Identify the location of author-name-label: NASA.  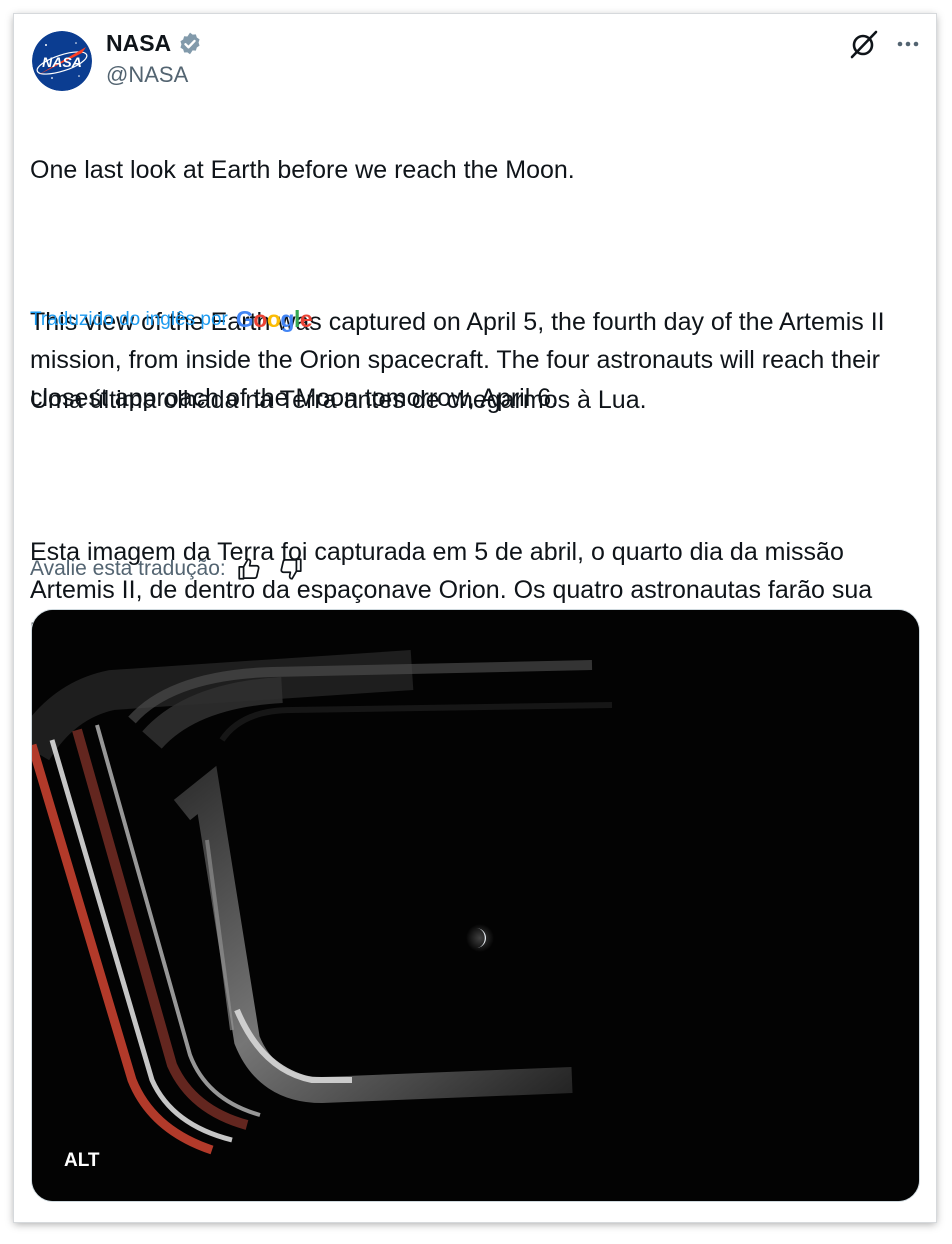
(138, 43).